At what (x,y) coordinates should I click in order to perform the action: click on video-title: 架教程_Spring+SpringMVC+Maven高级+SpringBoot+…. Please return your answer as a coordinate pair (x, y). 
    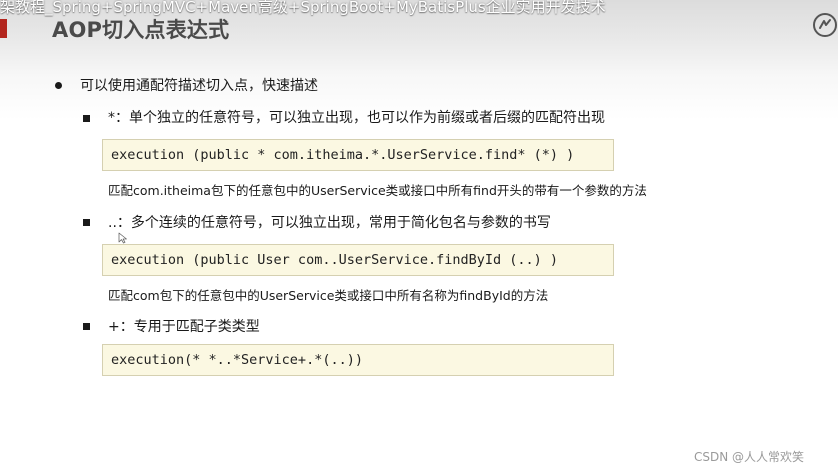
    Looking at the image, I should click on (303, 8).